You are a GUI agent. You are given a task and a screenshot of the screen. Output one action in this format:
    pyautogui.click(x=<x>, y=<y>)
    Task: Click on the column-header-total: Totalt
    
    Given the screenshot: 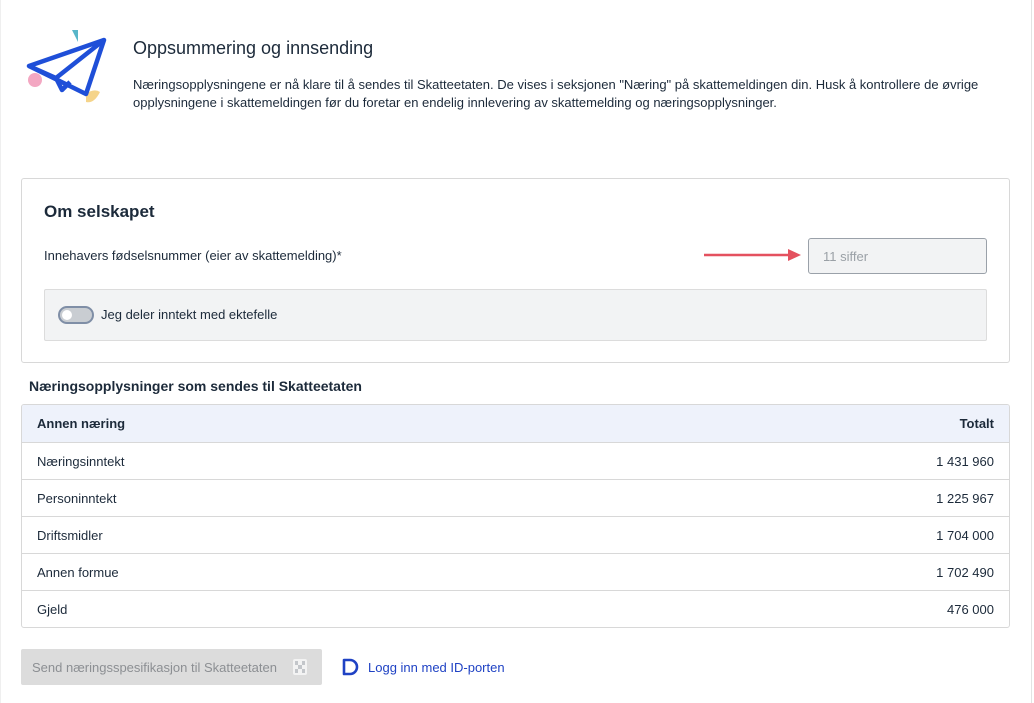 What is the action you would take?
    pyautogui.click(x=976, y=423)
    